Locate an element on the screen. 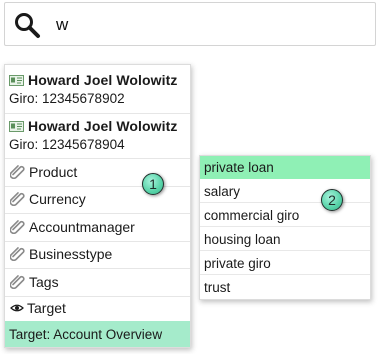 This screenshot has width=382, height=354. option-label: commercial giro is located at coordinates (252, 215).